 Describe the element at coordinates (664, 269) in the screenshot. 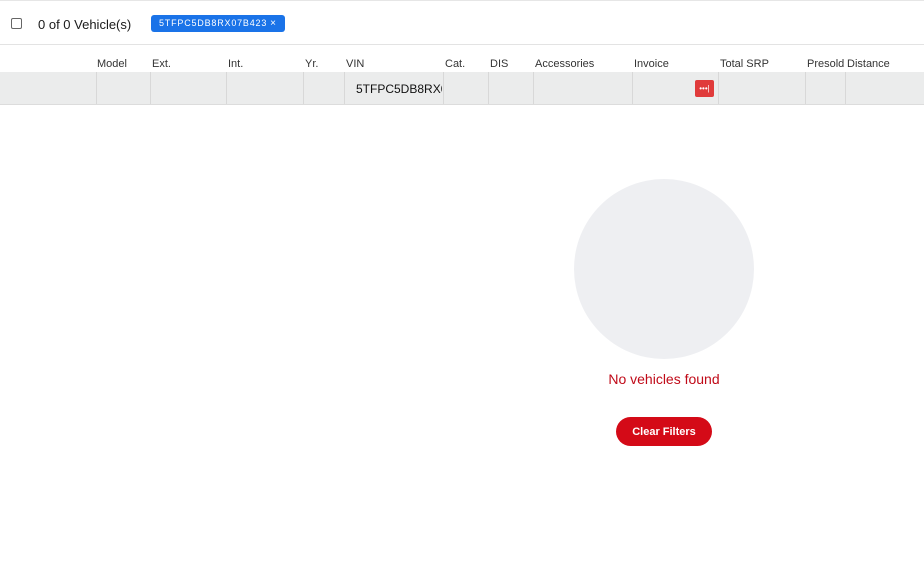

I see `empty-state-illustration` at that location.